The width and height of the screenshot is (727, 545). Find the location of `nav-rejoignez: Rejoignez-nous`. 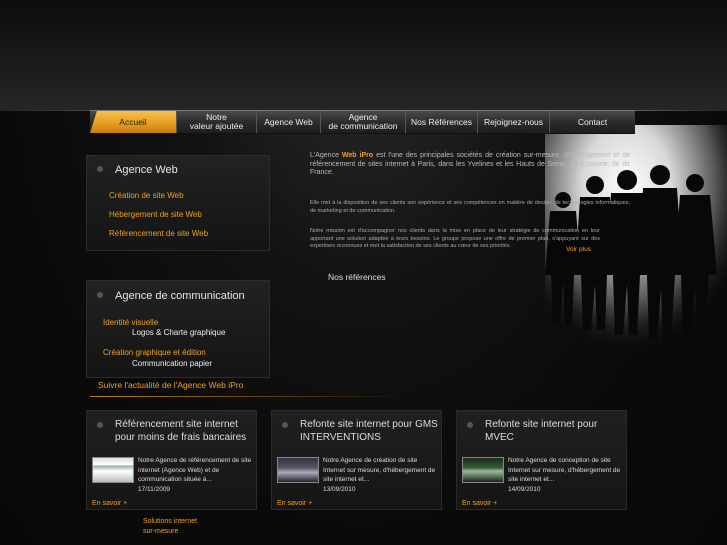

nav-rejoignez: Rejoignez-nous is located at coordinates (513, 122).